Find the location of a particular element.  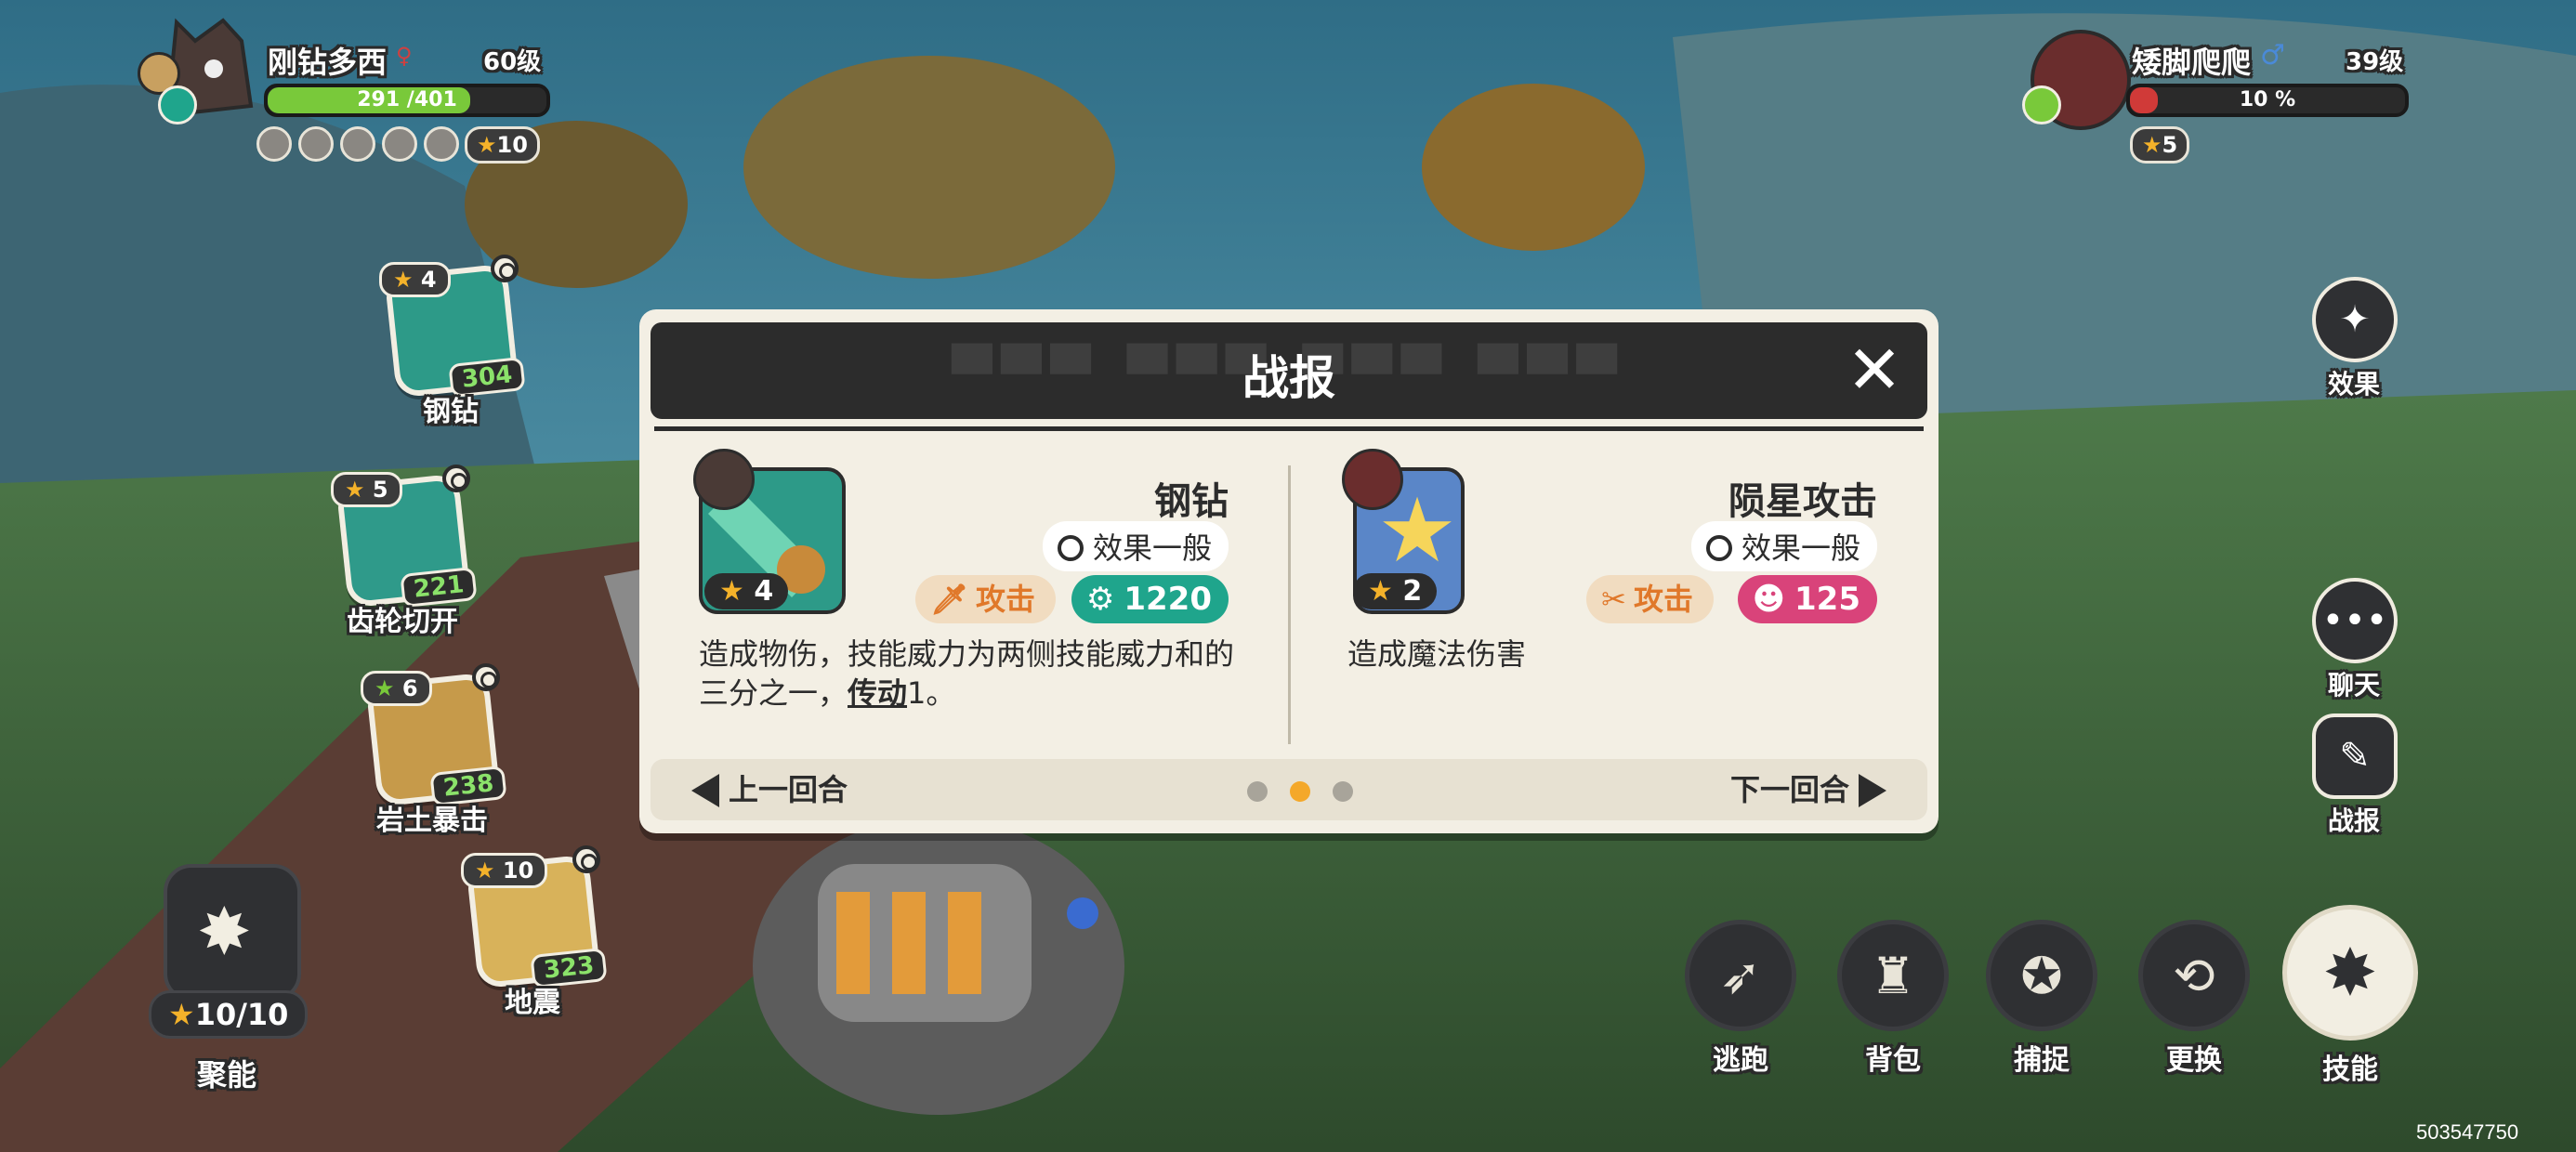

enemy-hp-text: 10 % is located at coordinates (2267, 99).